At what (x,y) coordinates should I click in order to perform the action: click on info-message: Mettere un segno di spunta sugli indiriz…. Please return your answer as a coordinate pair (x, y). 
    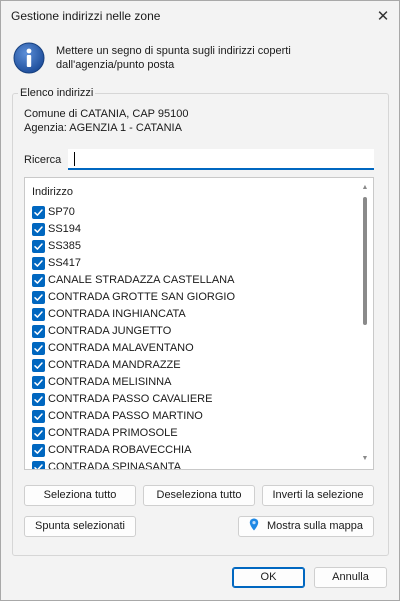
    Looking at the image, I should click on (206, 58).